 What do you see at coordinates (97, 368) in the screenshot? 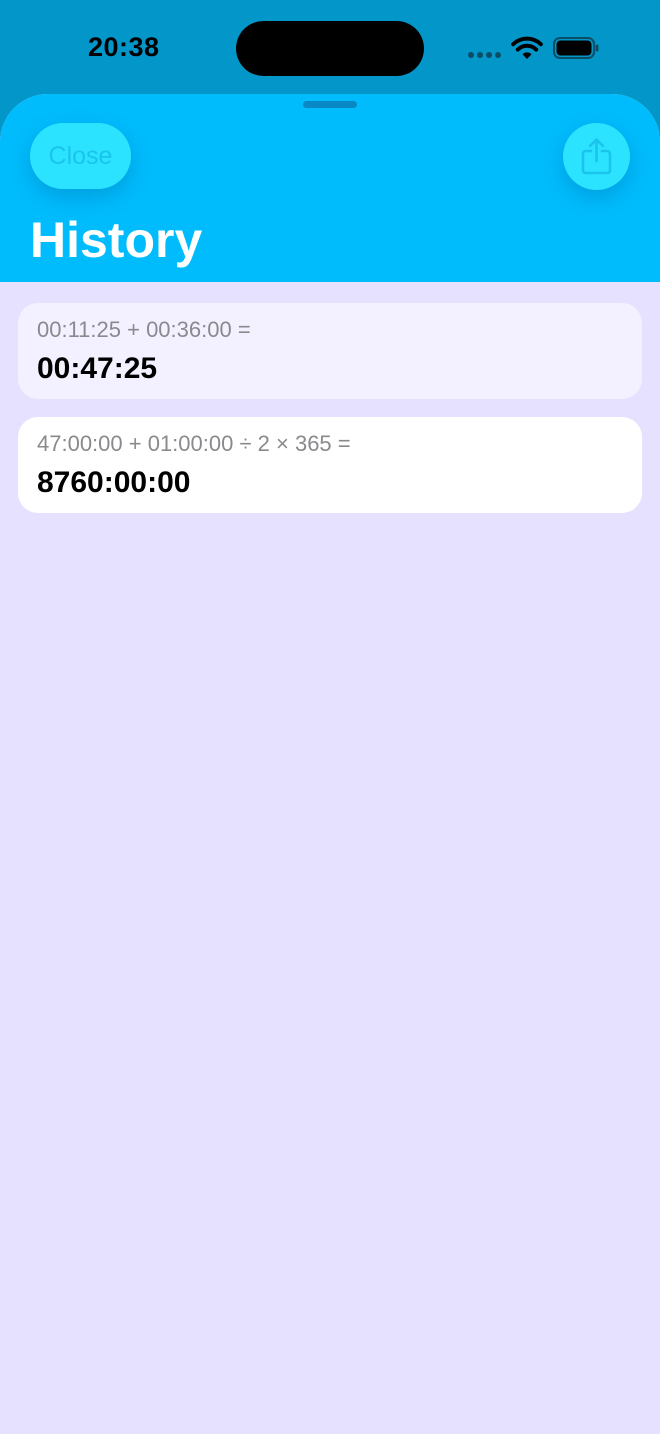
I see `history-result: 00:47:25` at bounding box center [97, 368].